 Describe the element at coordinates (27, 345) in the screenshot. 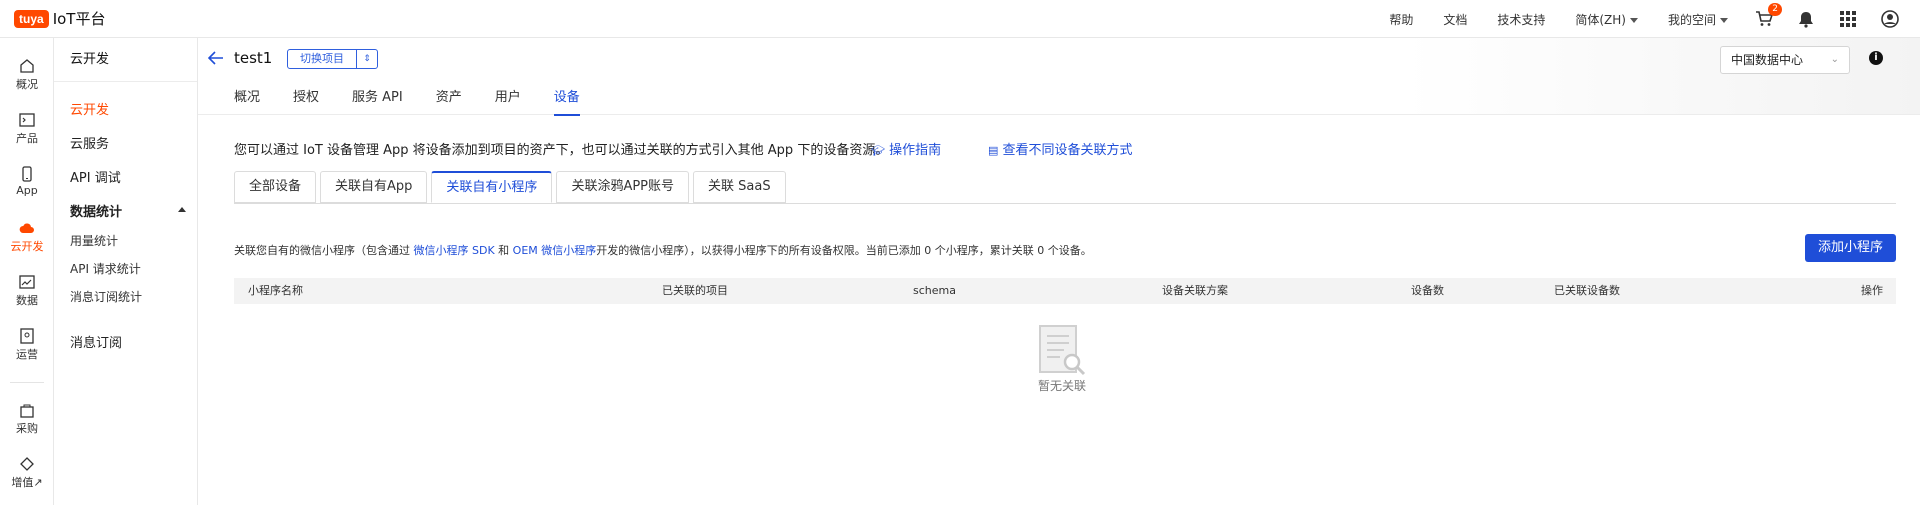

I see `nav-operations: 运营` at that location.